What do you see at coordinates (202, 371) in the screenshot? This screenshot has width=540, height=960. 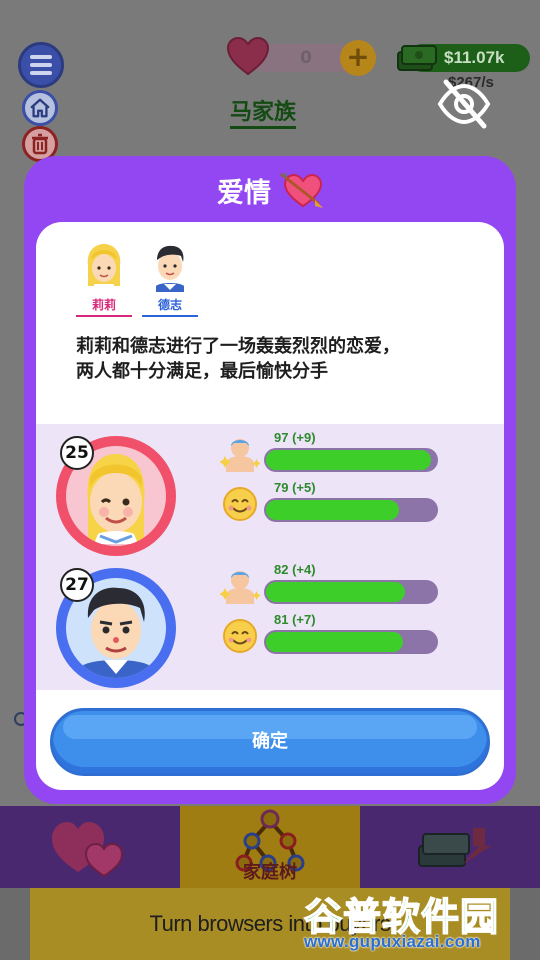 I see `story-line-2: 两人都十分满足，最后愉快分手` at bounding box center [202, 371].